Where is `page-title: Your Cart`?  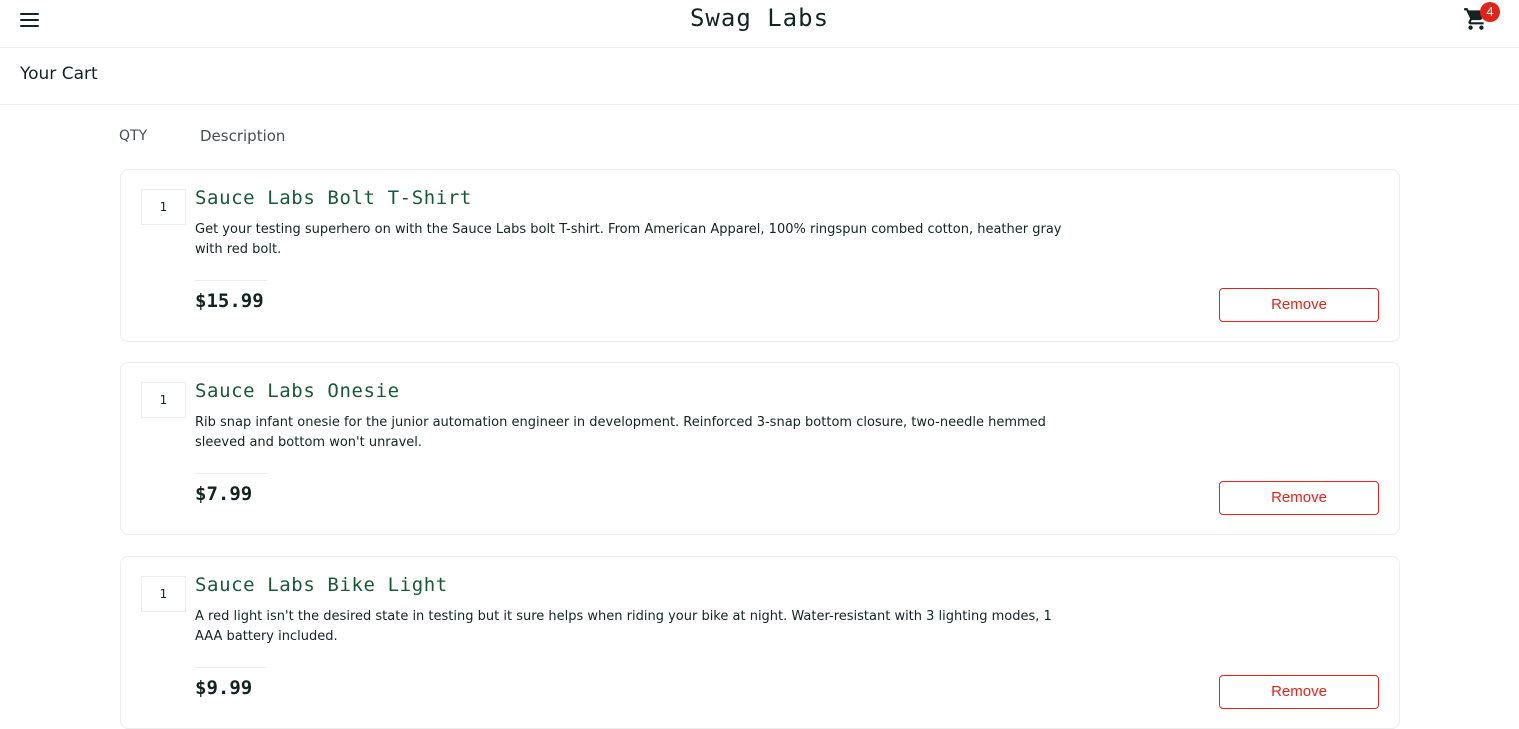 page-title: Your Cart is located at coordinates (59, 74).